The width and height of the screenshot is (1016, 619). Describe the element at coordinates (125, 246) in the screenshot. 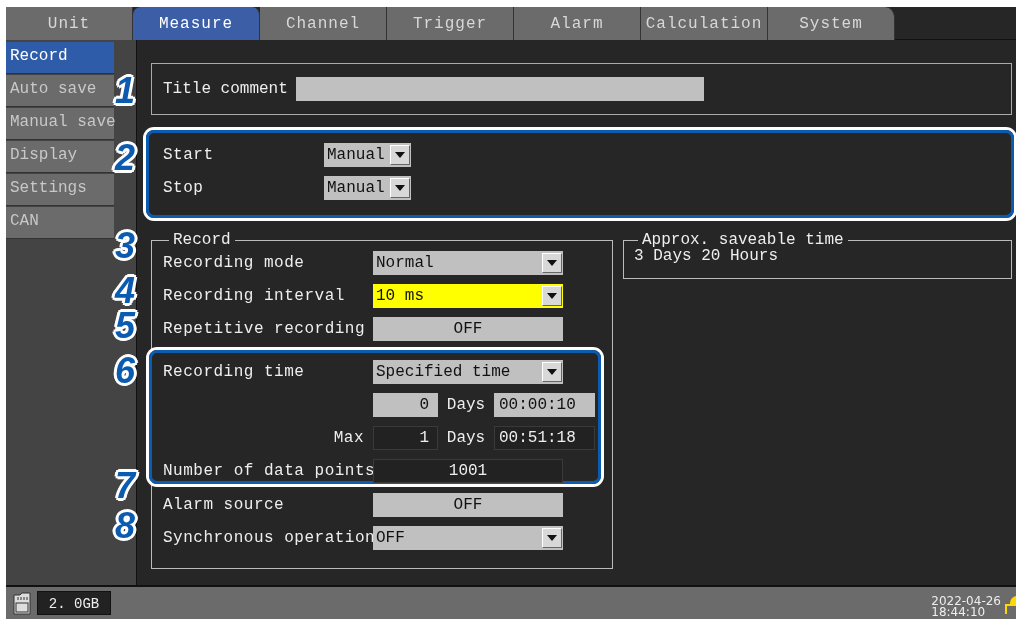

I see `callout-number: 3` at that location.